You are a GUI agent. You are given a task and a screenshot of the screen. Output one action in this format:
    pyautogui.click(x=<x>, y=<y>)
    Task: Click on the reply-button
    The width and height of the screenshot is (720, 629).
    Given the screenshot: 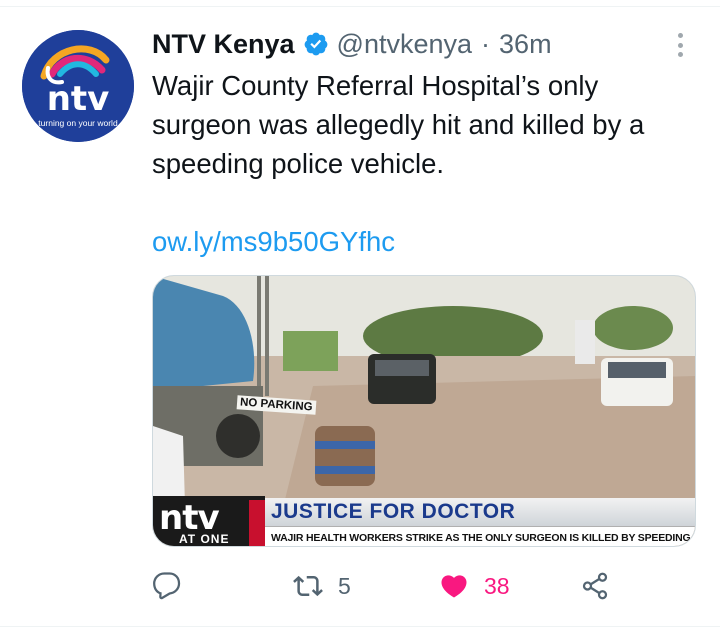 What is the action you would take?
    pyautogui.click(x=174, y=586)
    